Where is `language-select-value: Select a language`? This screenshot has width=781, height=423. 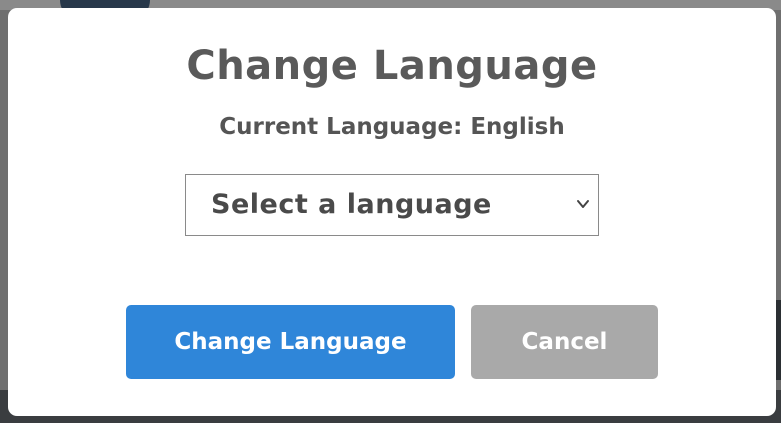 language-select-value: Select a language is located at coordinates (351, 204).